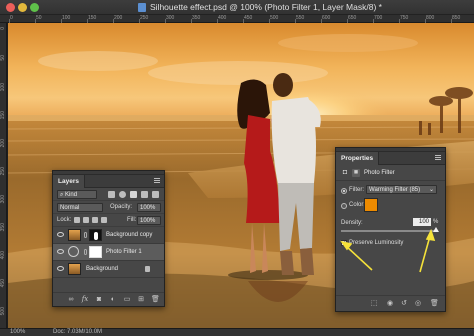 This screenshot has height=336, width=474. What do you see at coordinates (357, 205) in the screenshot?
I see `color-label: Color:` at bounding box center [357, 205].